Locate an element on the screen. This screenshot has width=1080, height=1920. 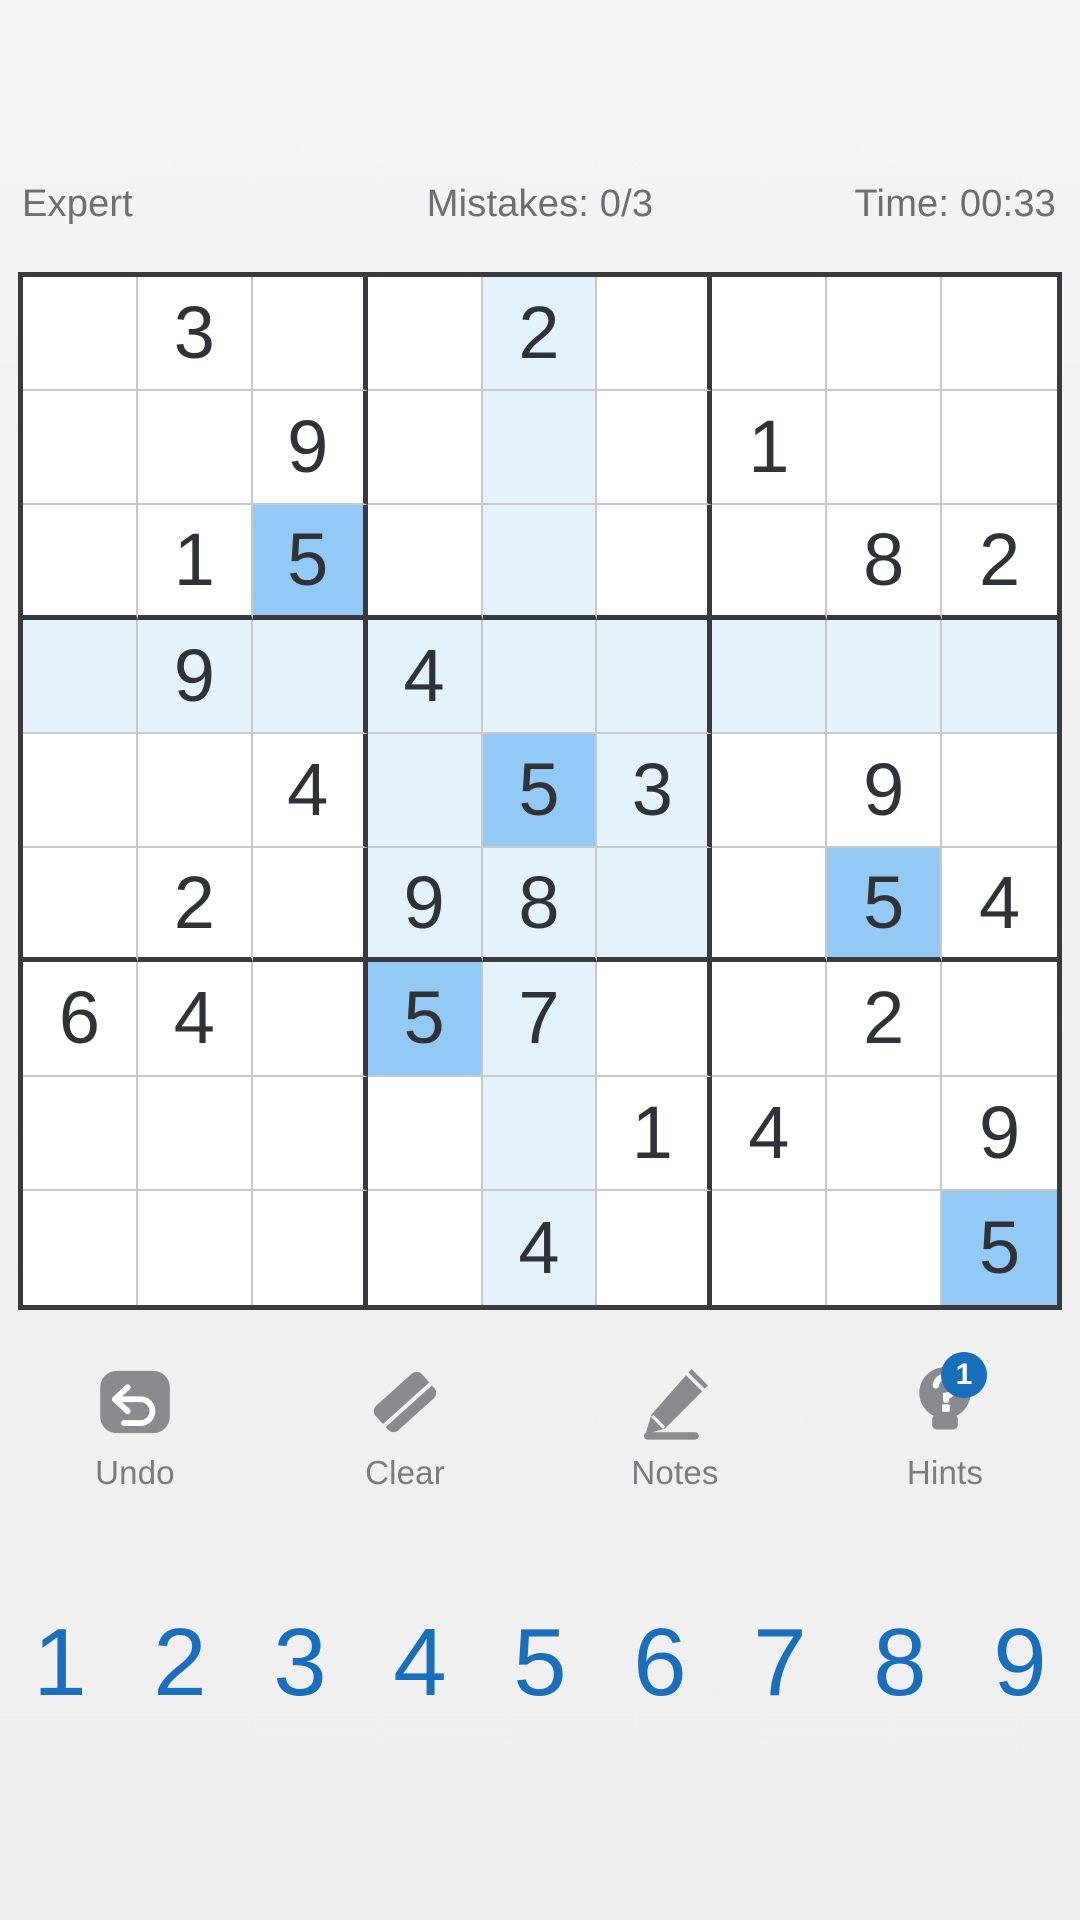
sudoku-cell-r8c4 is located at coordinates (425, 1133).